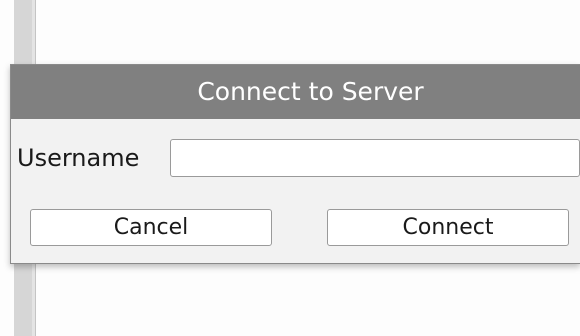 This screenshot has width=580, height=336. I want to click on username-label: Username, so click(78, 158).